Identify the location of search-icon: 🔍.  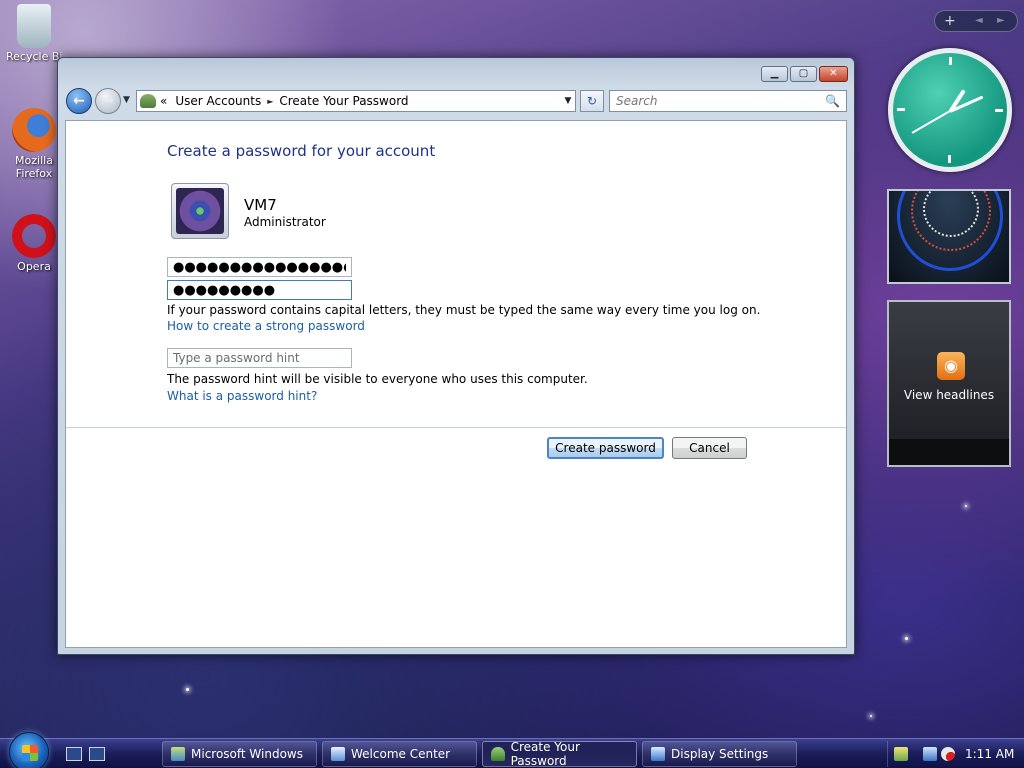
(832, 101).